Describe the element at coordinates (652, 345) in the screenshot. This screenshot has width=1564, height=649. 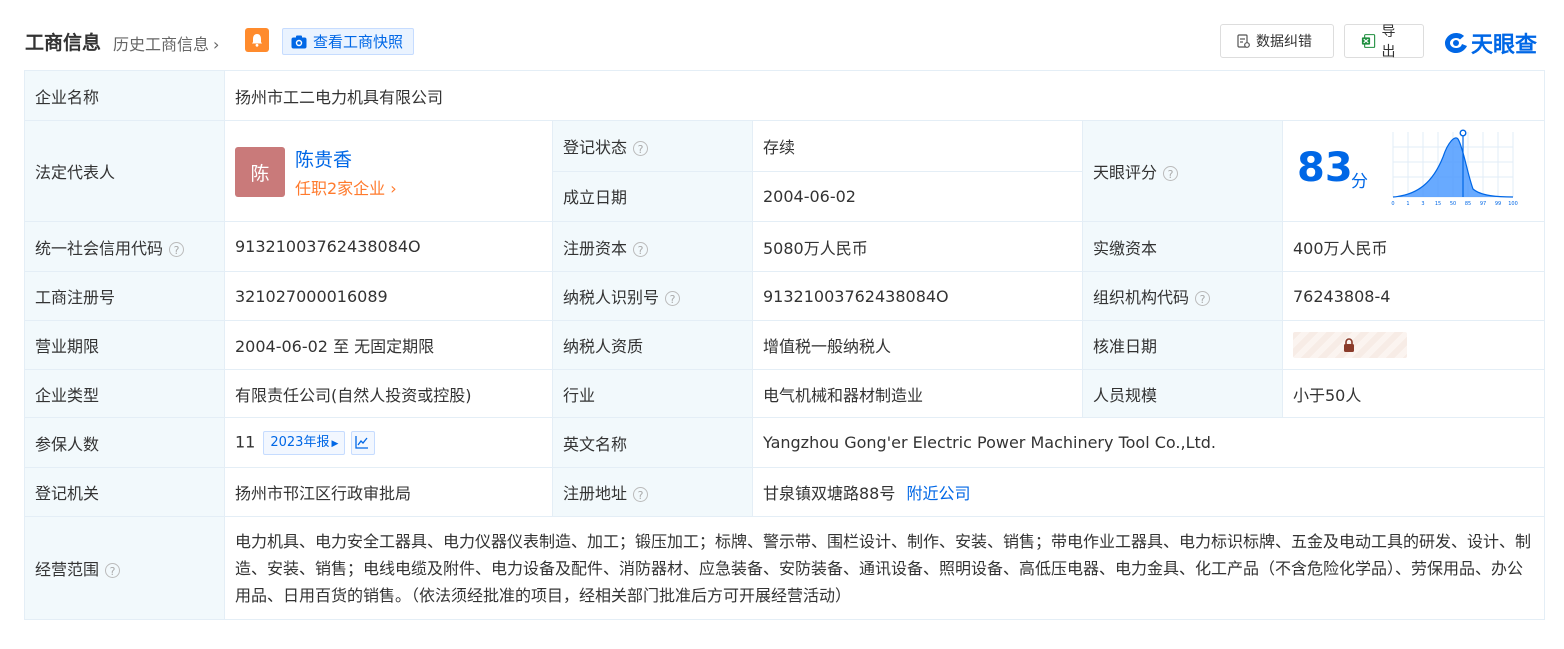
I see `taxpayer-qual-label: 纳税人资质` at that location.